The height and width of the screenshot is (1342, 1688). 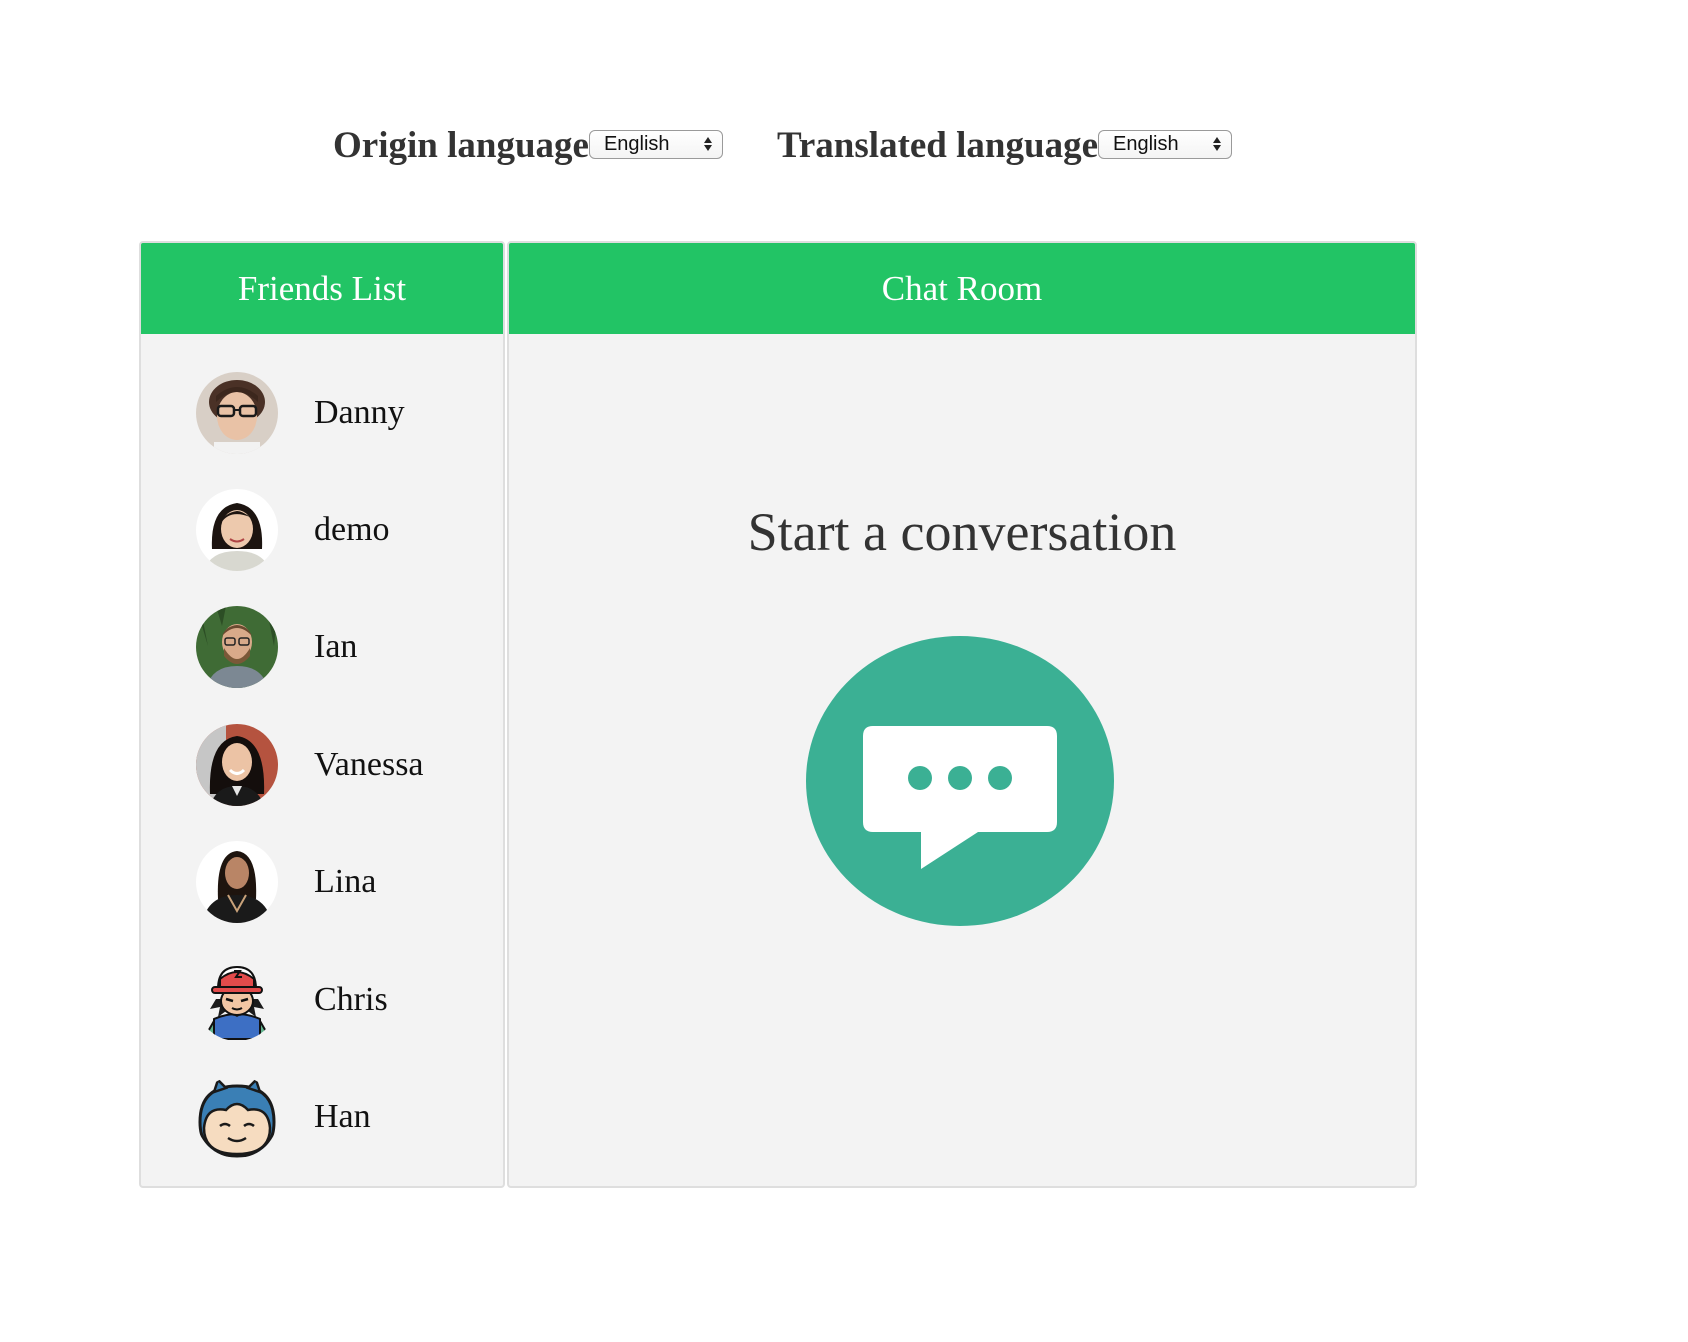 I want to click on chat-bubble-icon, so click(x=960, y=781).